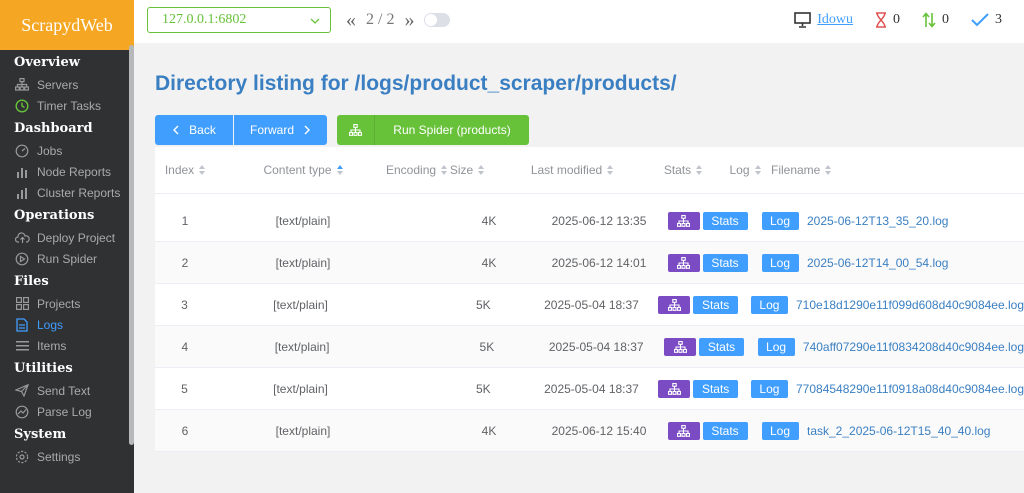 The image size is (1024, 493). Describe the element at coordinates (176, 130) in the screenshot. I see `chevron-left-icon` at that location.